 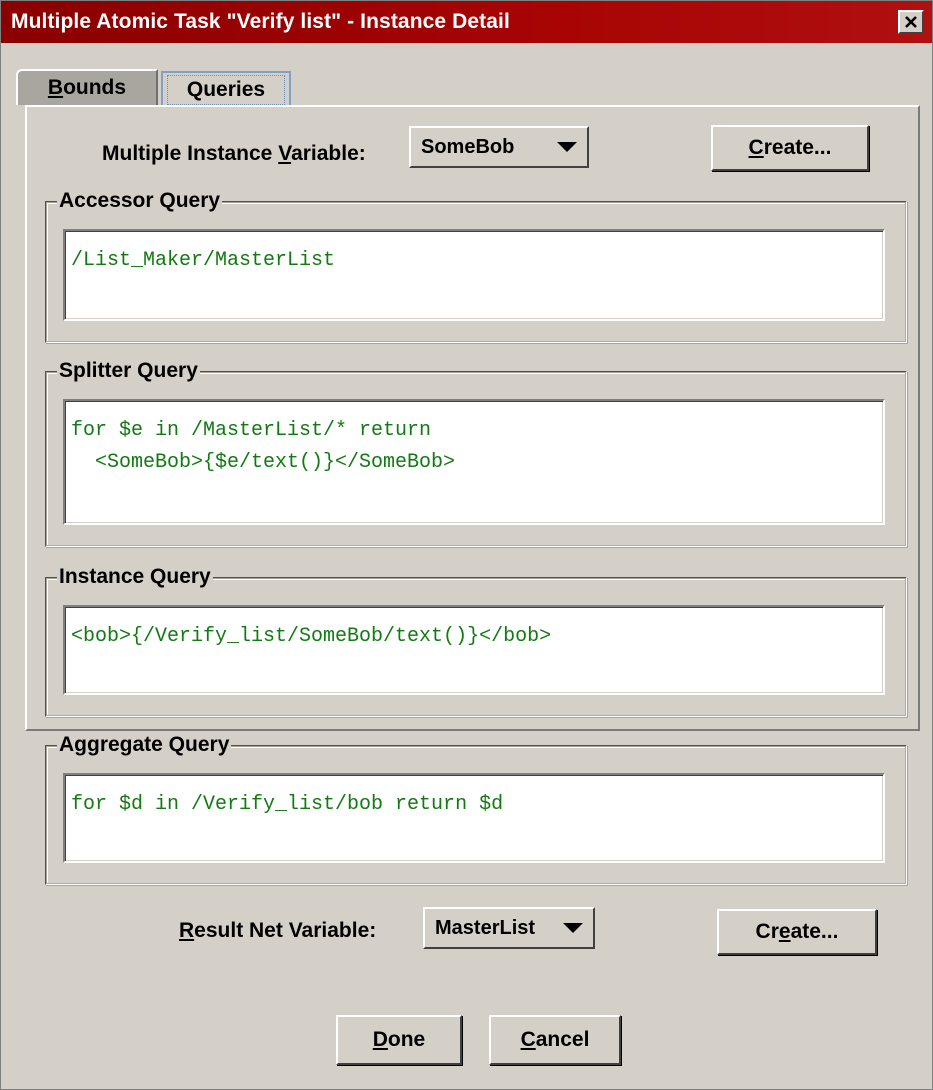 I want to click on mi-variable-value: SomeBob, so click(x=468, y=147).